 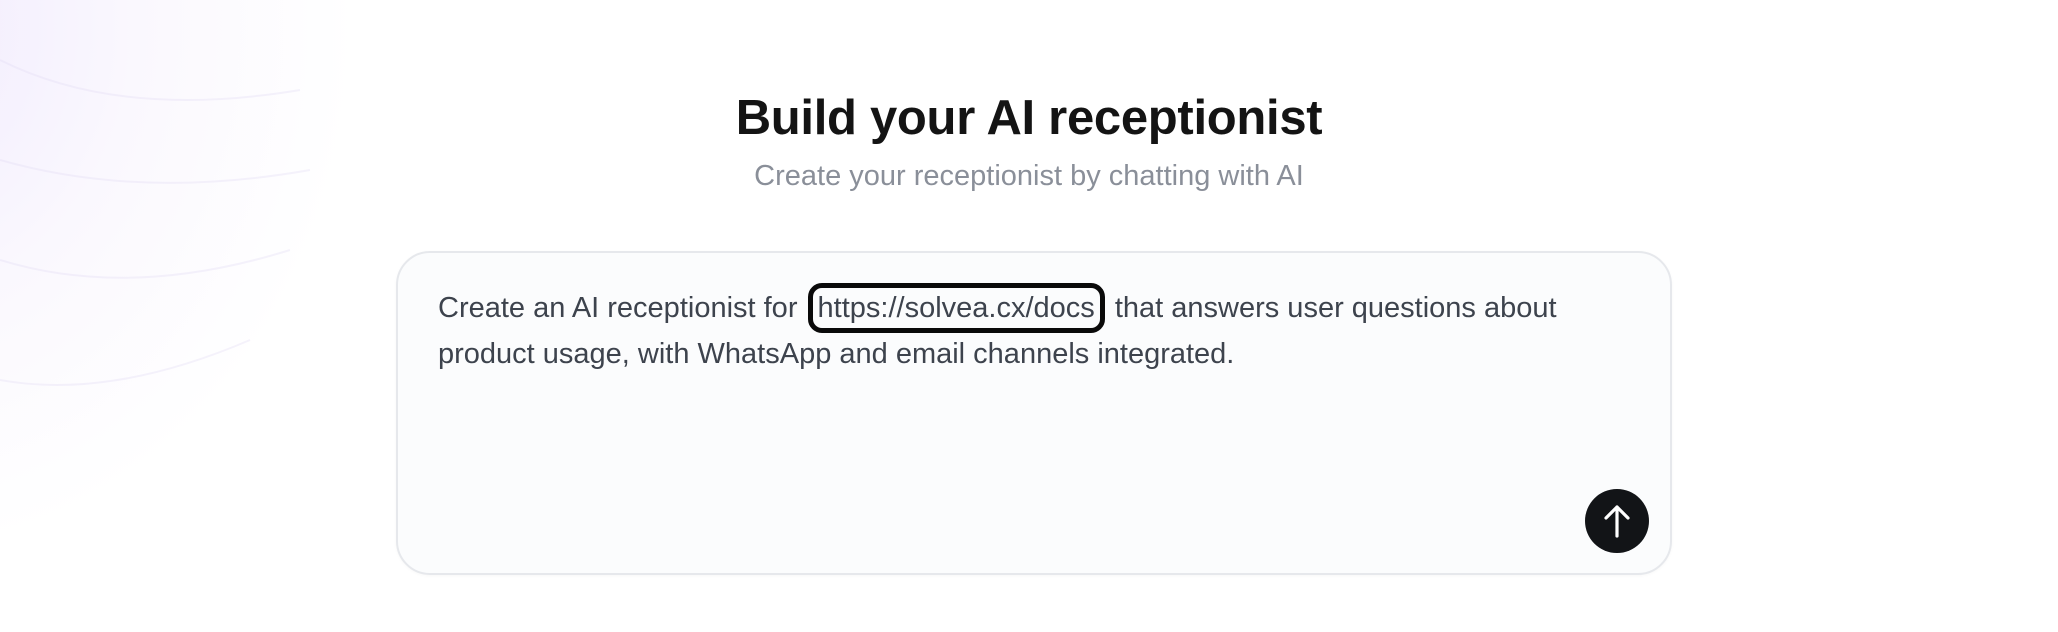 I want to click on send-button, so click(x=1617, y=521).